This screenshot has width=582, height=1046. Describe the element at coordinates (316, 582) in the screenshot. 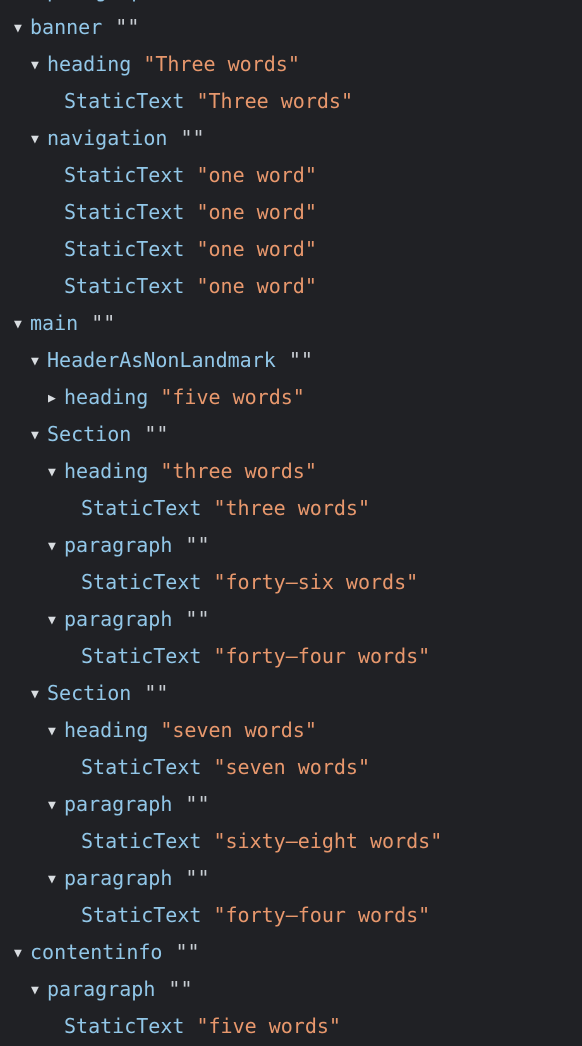

I see `ax-node-value: "forty–six words"` at that location.